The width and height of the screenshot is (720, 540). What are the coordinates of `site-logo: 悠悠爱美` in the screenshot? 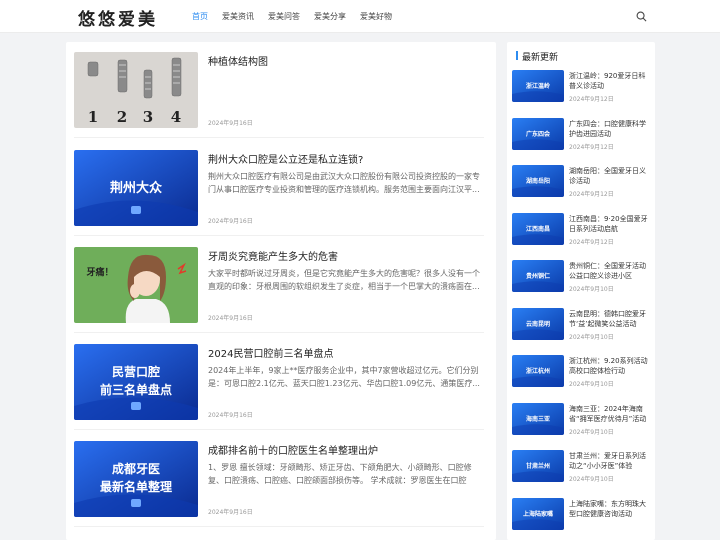 It's located at (118, 17).